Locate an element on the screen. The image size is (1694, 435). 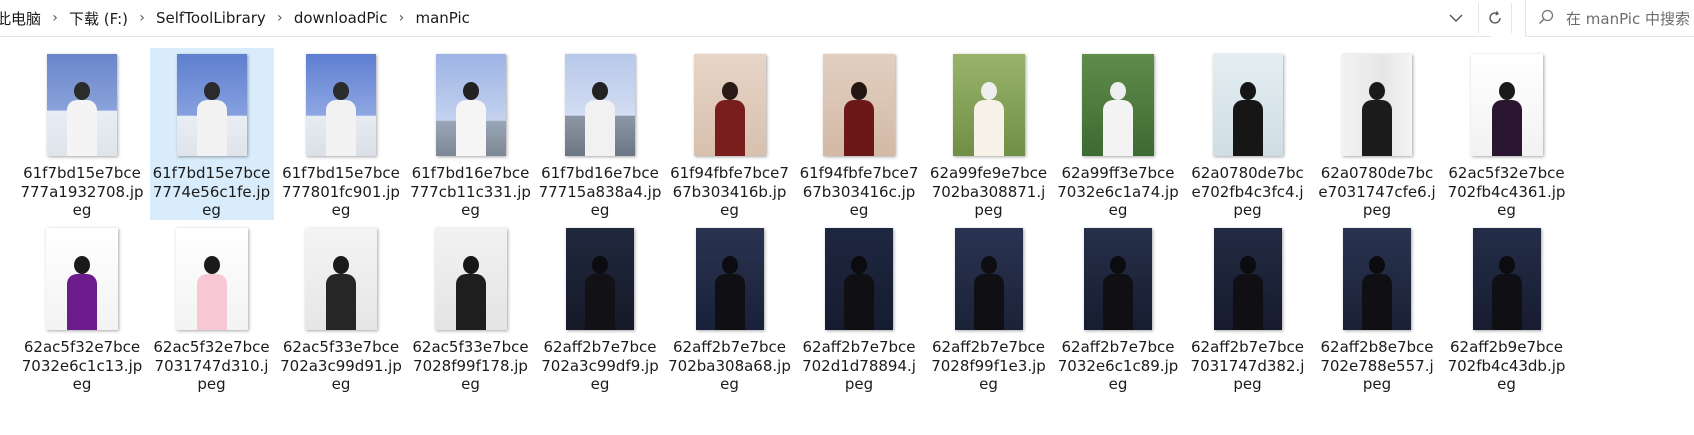
file-name: 61f7bd16e7bce 77715a838a4.jp eg is located at coordinates (600, 192).